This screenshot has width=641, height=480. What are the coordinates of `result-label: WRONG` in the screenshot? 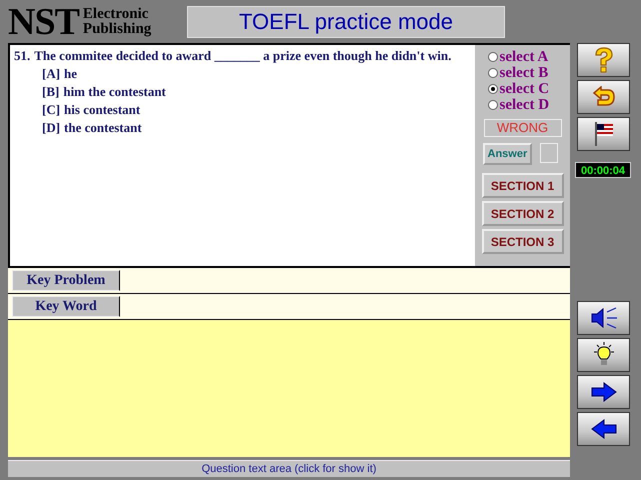 It's located at (523, 128).